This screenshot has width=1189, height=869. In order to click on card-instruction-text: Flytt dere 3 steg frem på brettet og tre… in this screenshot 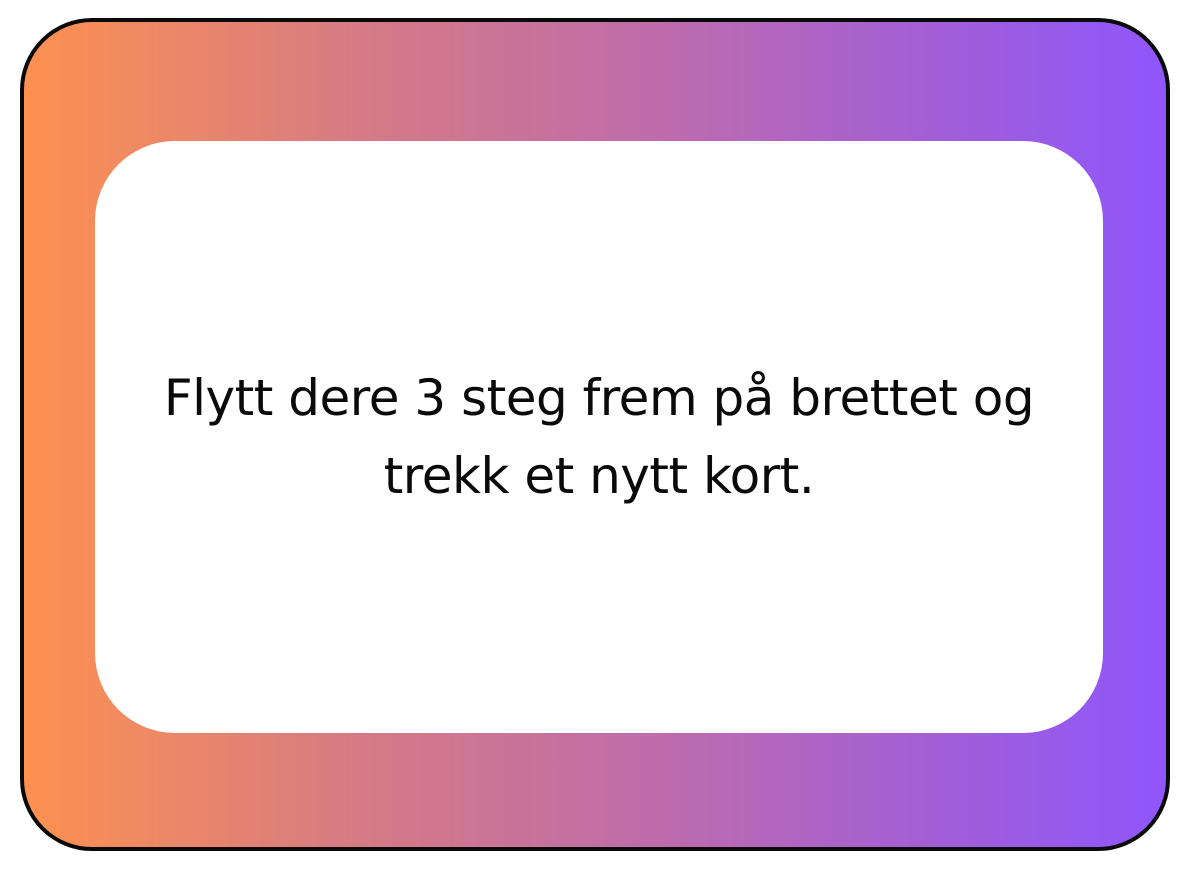, I will do `click(599, 437)`.